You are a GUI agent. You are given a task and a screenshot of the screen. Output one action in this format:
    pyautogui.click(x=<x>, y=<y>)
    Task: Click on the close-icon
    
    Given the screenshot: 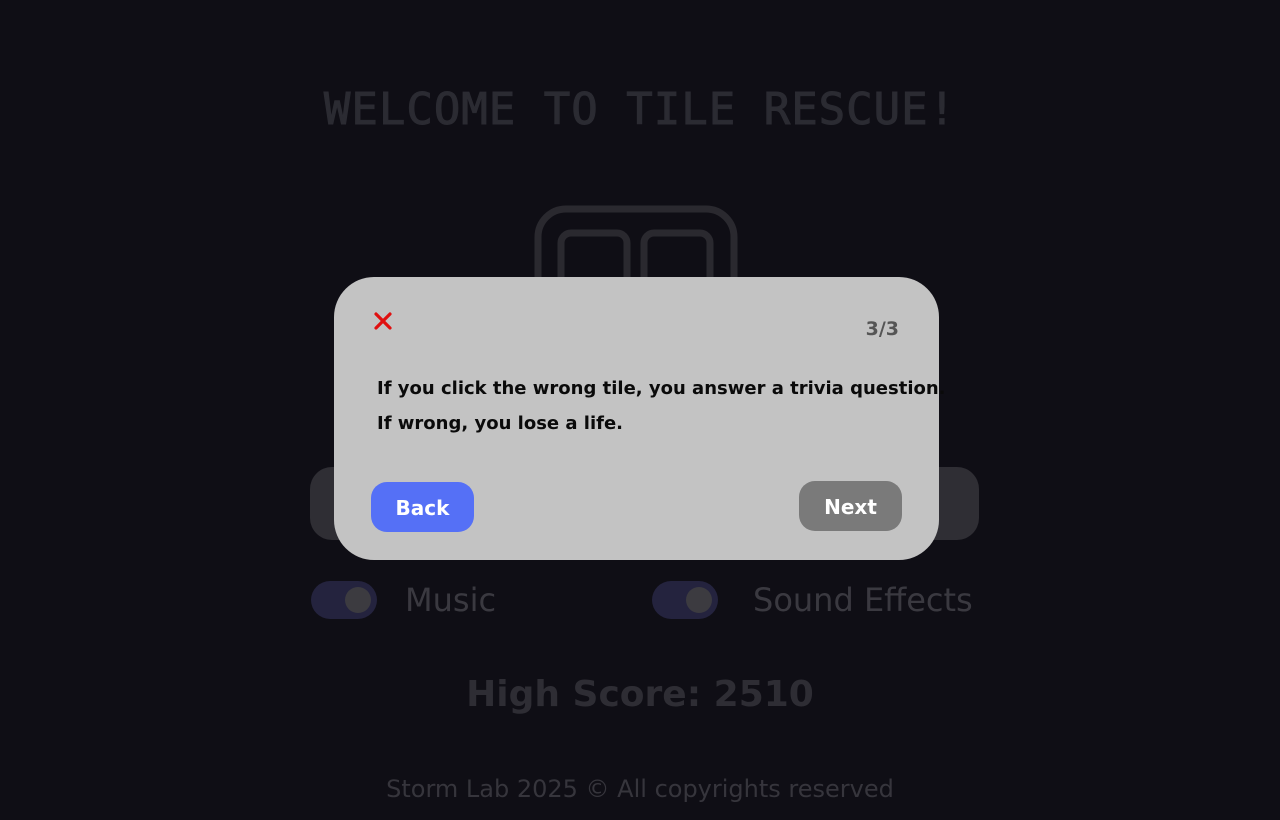 What is the action you would take?
    pyautogui.click(x=383, y=321)
    